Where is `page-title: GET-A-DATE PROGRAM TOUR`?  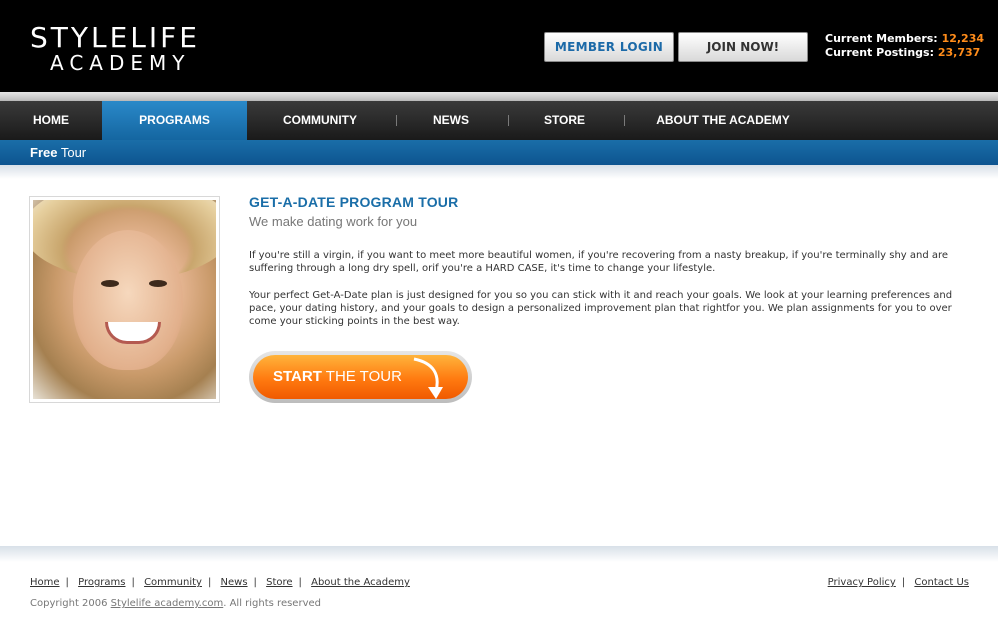 page-title: GET-A-DATE PROGRAM TOUR is located at coordinates (354, 202).